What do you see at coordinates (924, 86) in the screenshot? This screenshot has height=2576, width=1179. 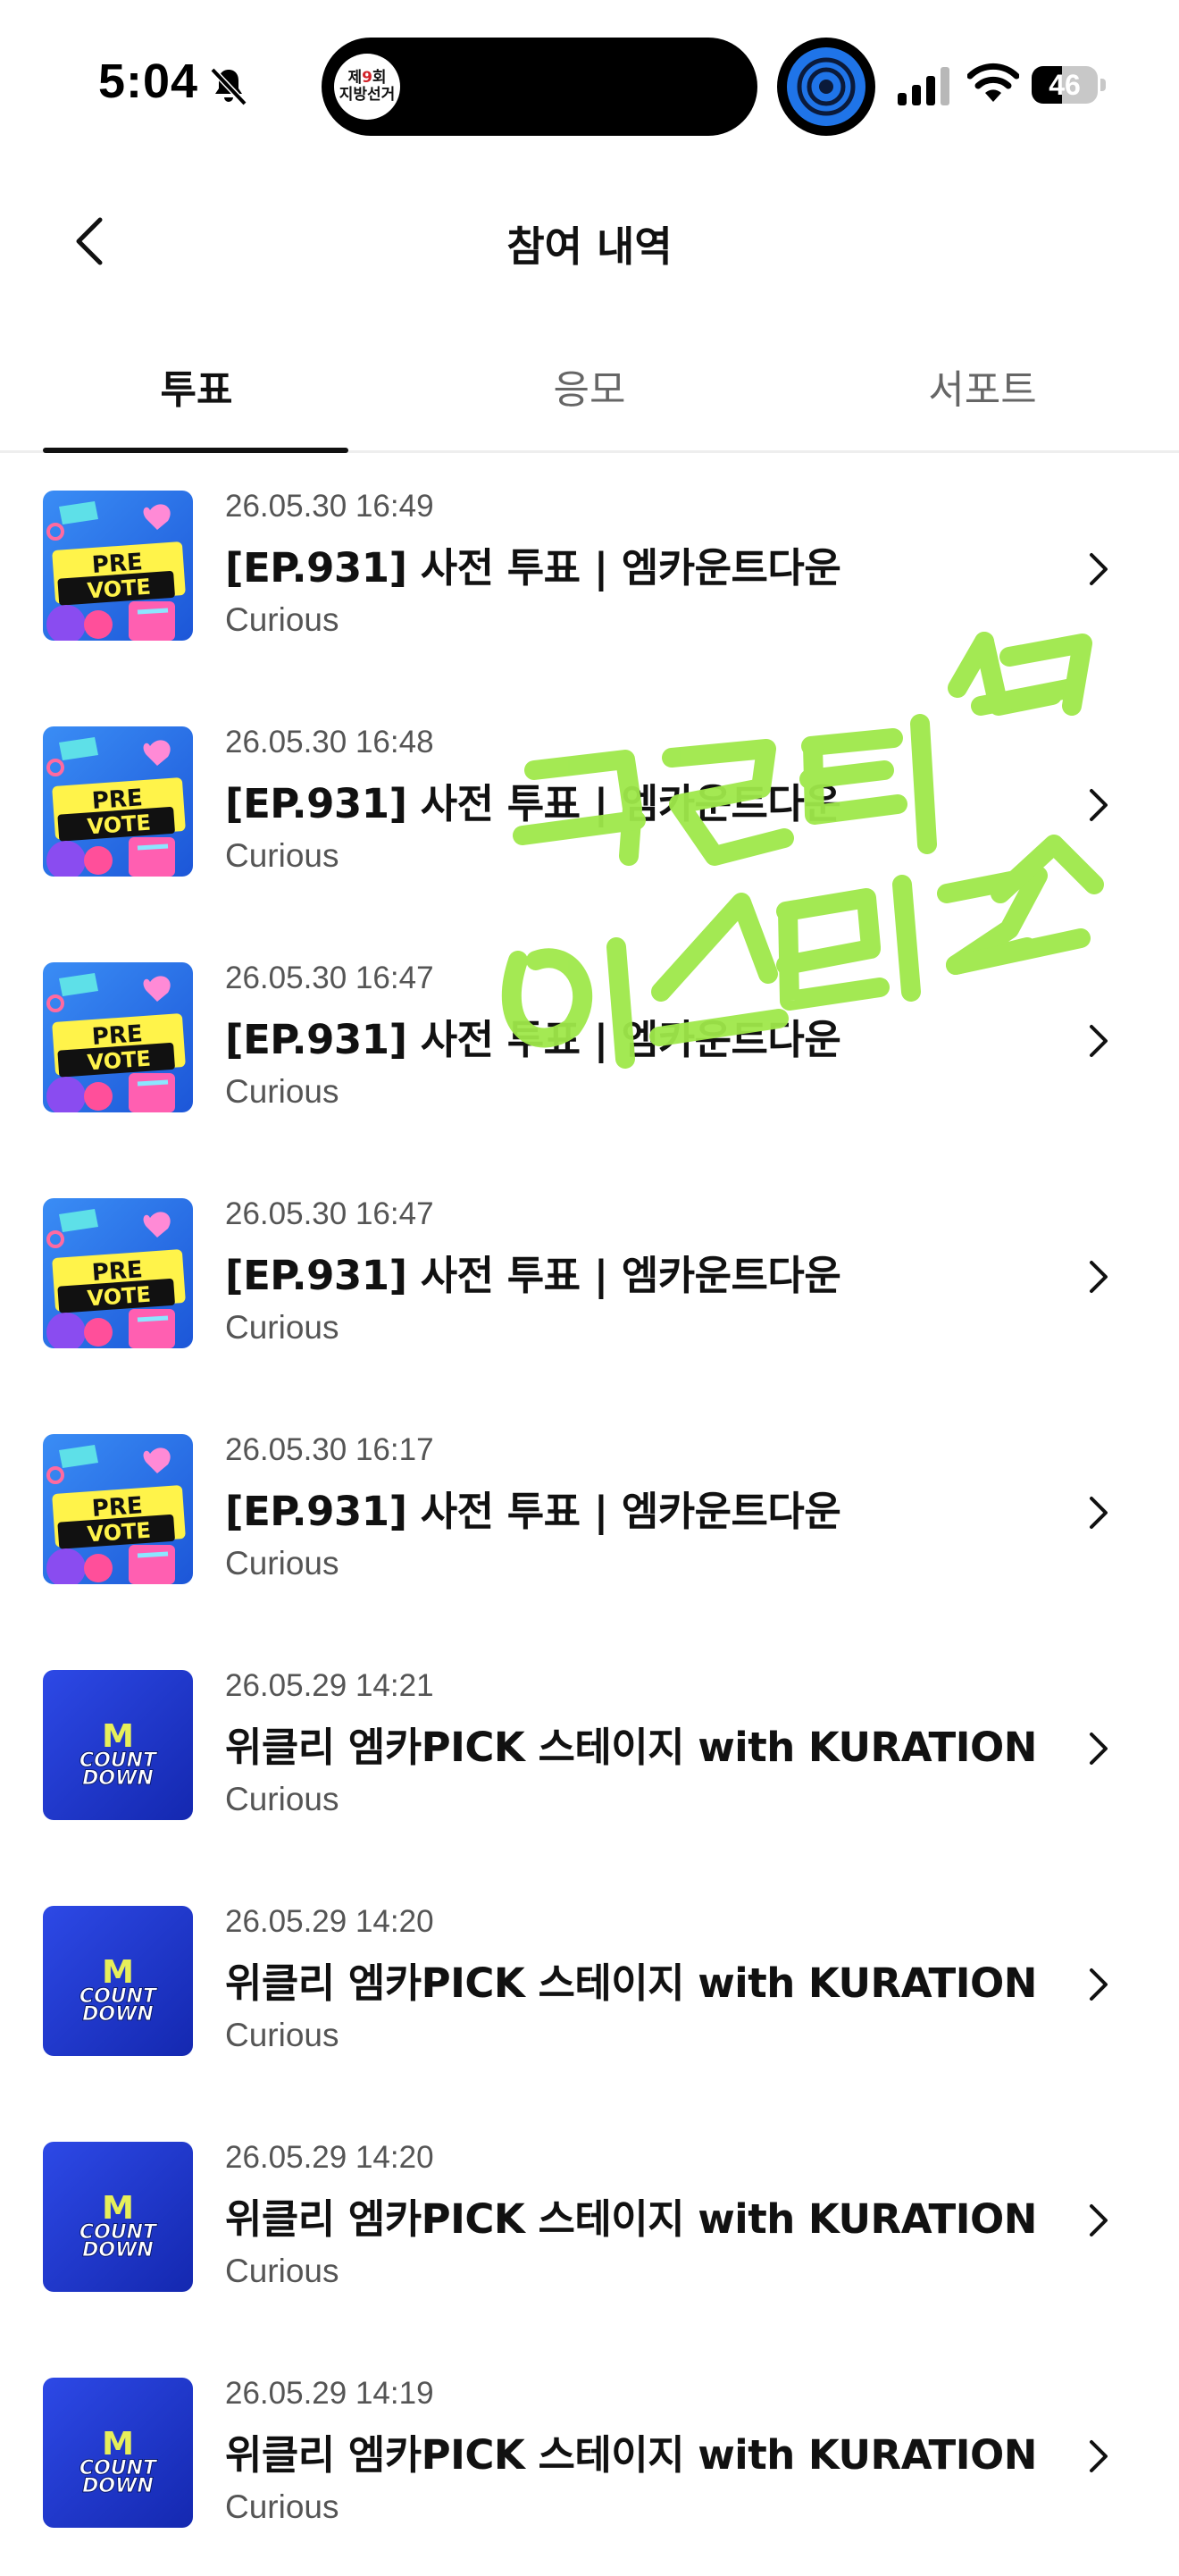 I see `cellular-signal-icon` at bounding box center [924, 86].